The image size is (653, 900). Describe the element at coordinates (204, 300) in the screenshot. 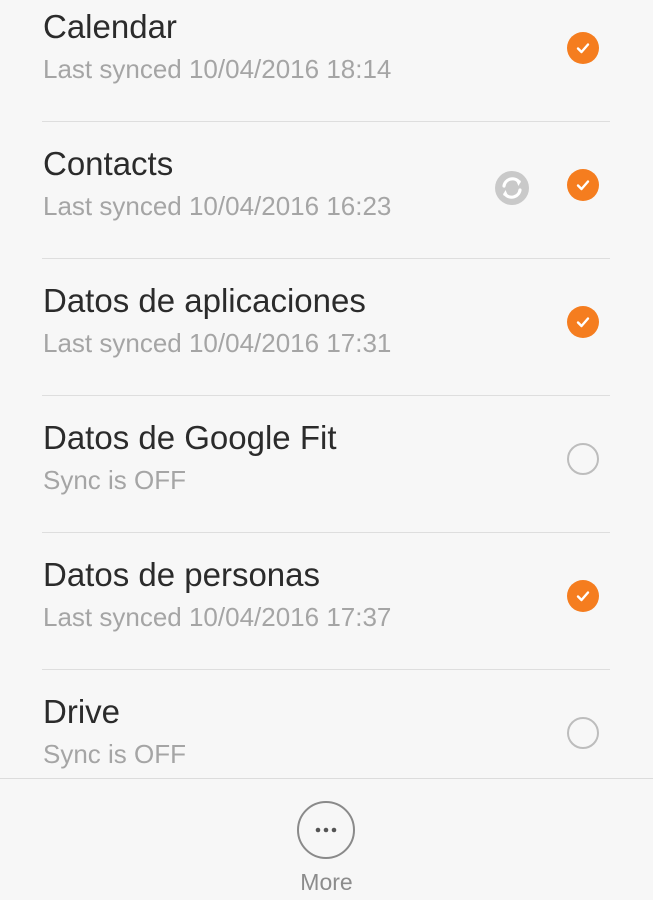

I see `sync-item-title: Datos de aplicaciones` at that location.